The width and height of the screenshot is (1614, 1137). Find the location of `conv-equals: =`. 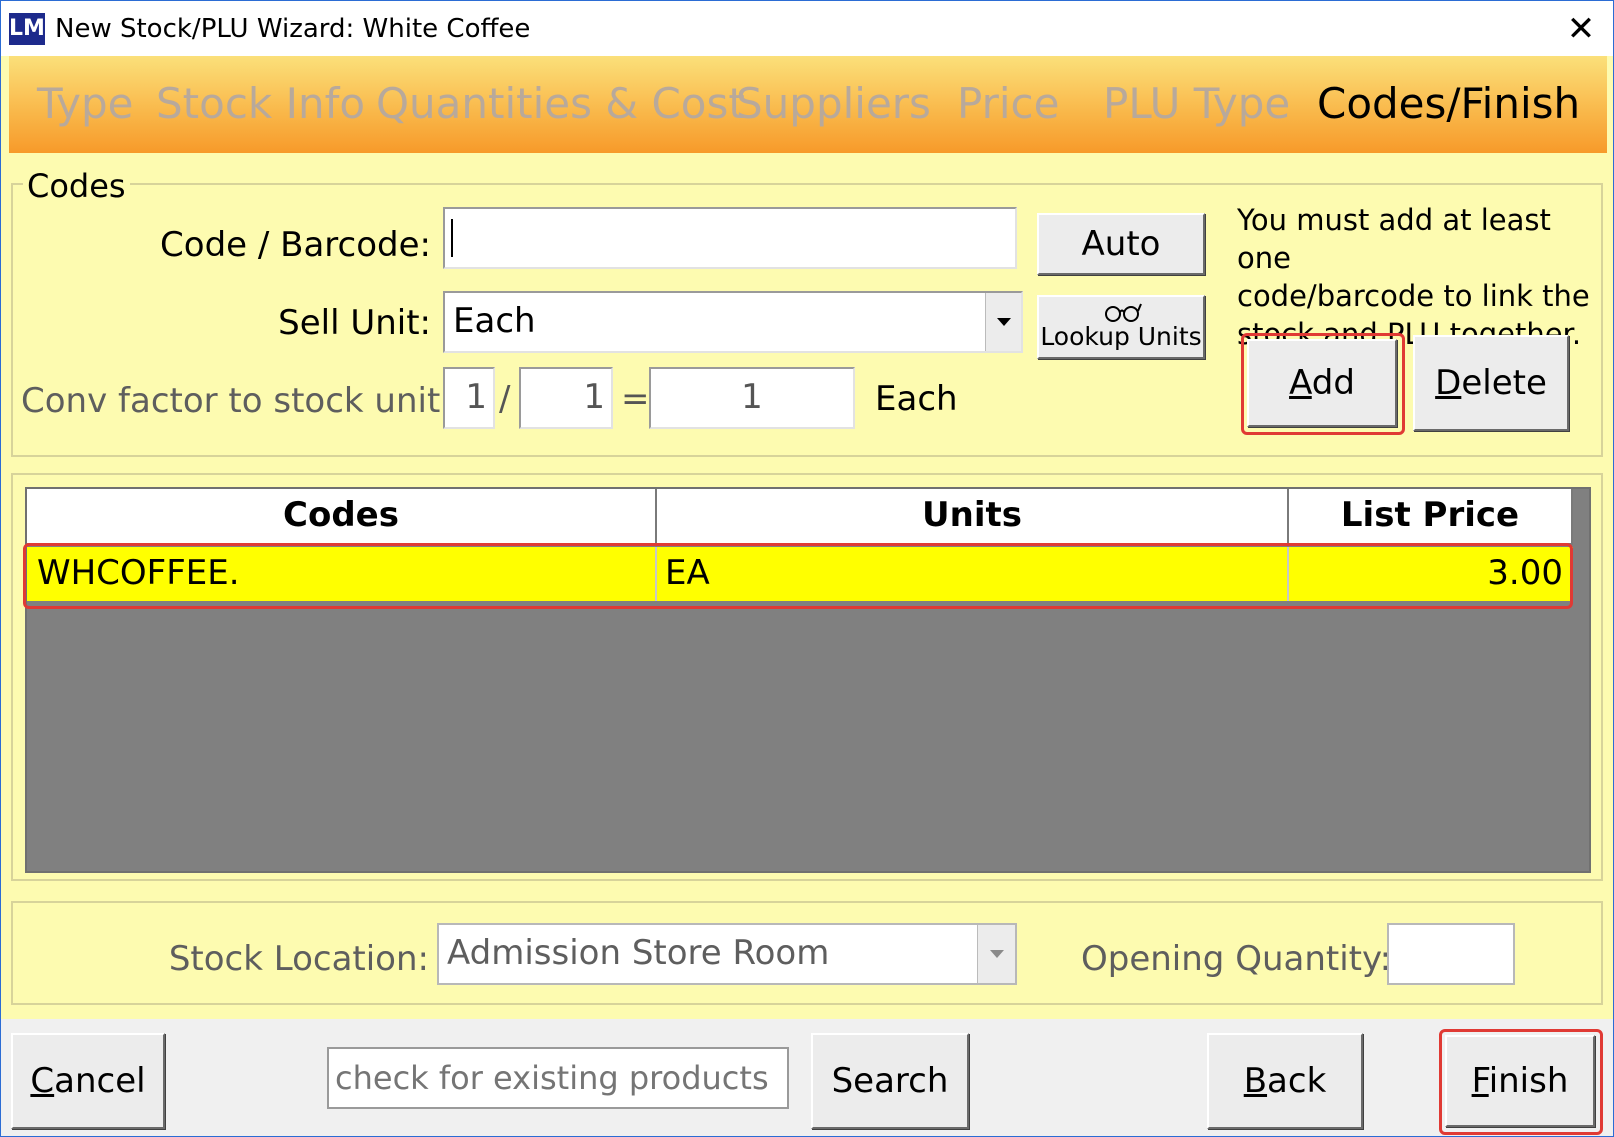

conv-equals: = is located at coordinates (635, 399).